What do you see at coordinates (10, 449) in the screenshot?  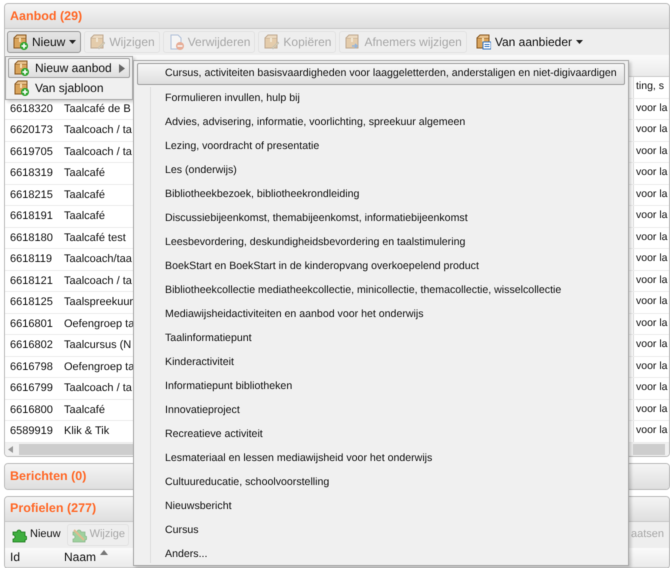 I see `scroll-left-icon` at bounding box center [10, 449].